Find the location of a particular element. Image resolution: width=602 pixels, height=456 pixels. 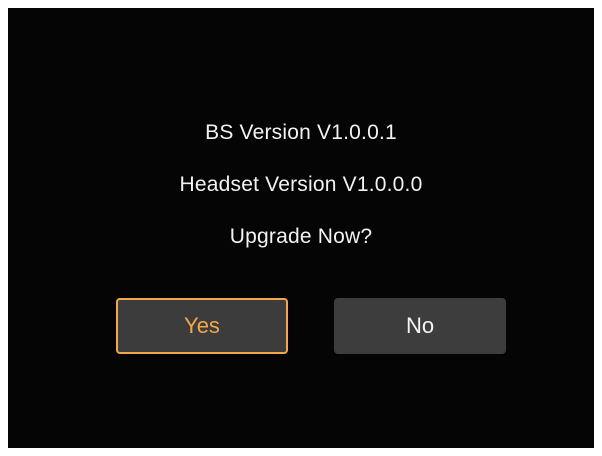

yes-button-label: Yes is located at coordinates (202, 325).